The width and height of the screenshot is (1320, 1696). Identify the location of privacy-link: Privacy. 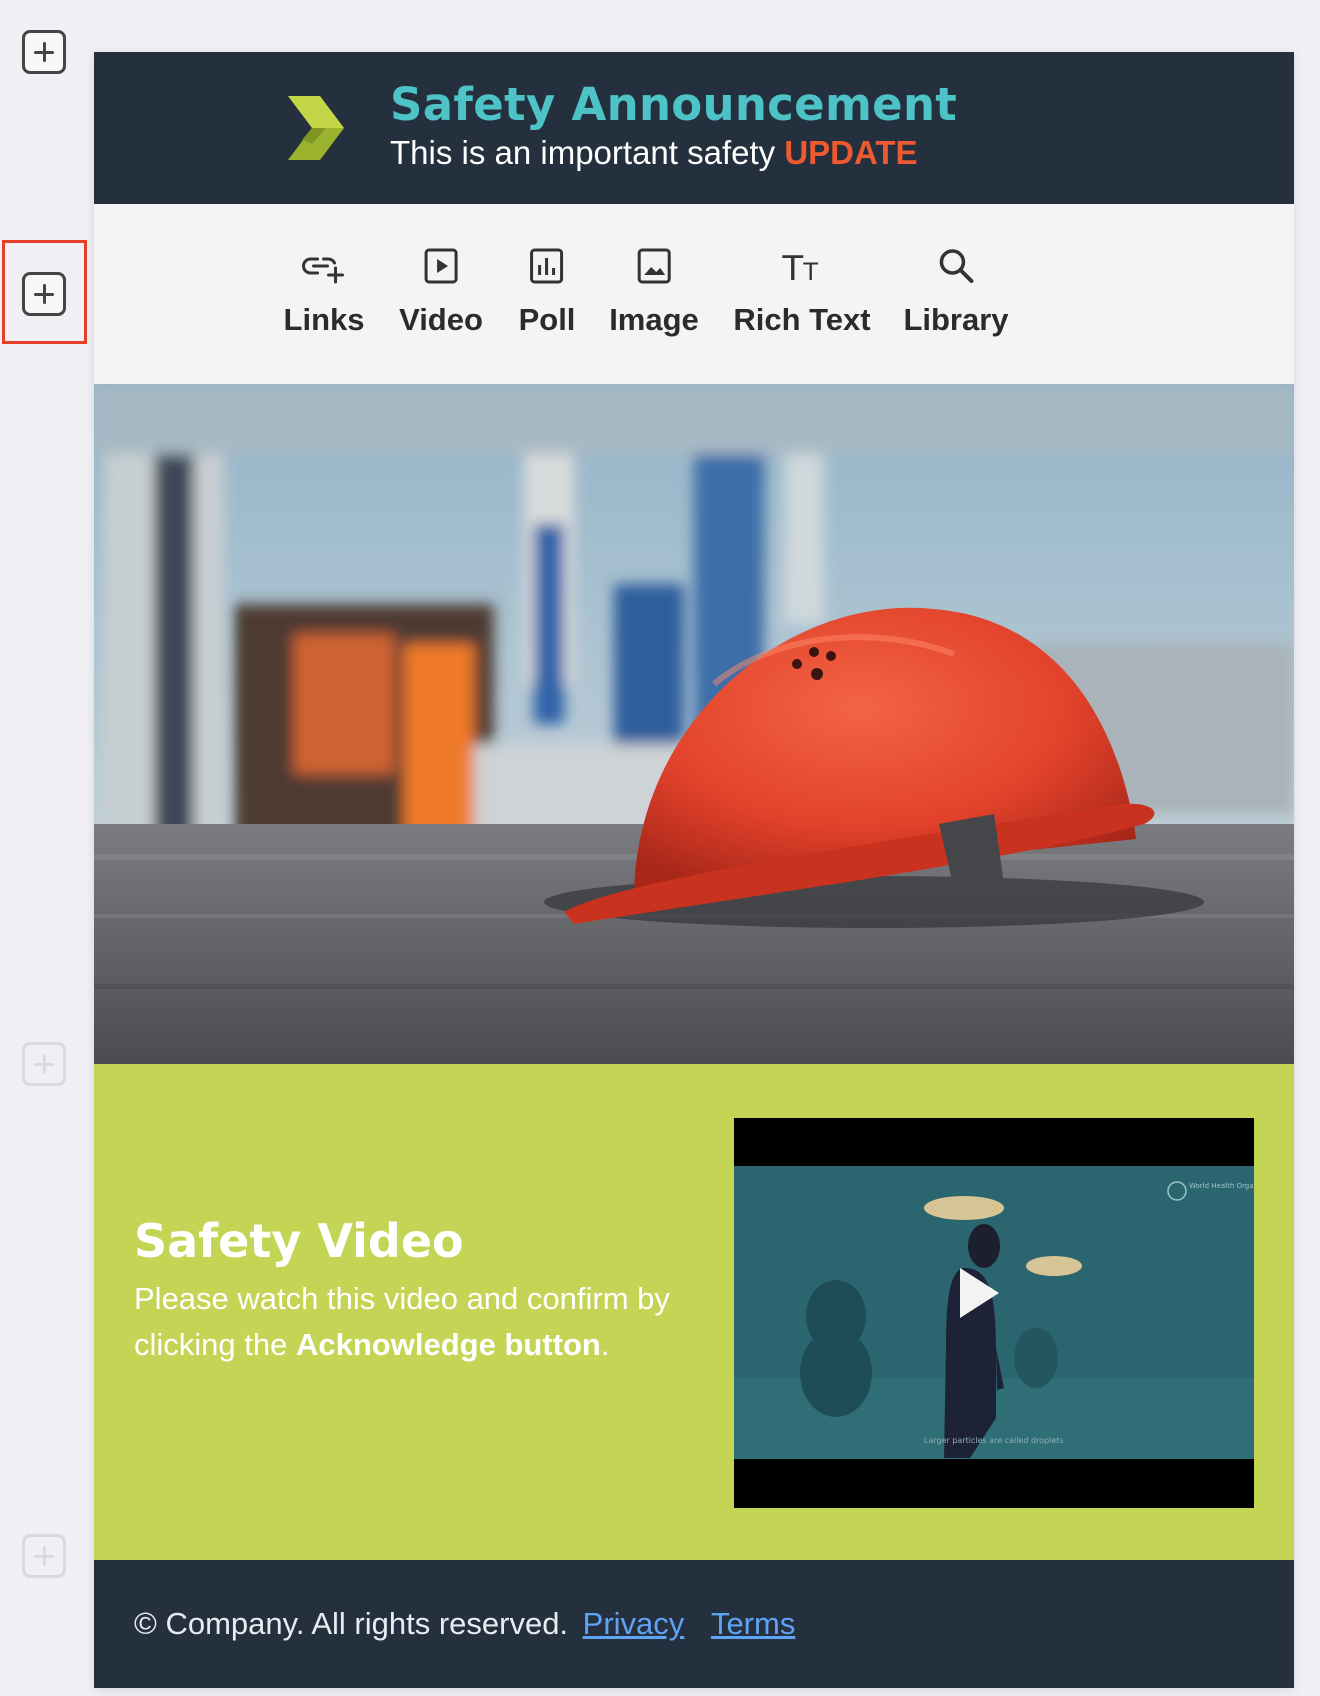
(634, 1623).